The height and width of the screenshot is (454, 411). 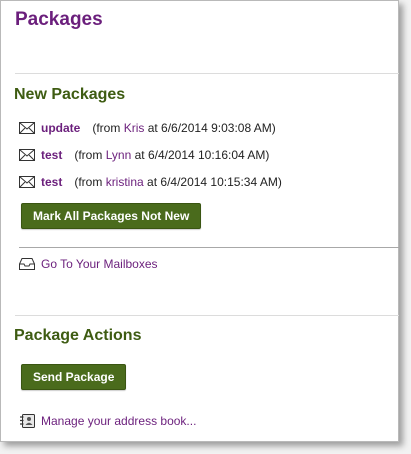 What do you see at coordinates (214, 182) in the screenshot?
I see `package-timestamp: at 6/4/2014 10:15:34 AM)` at bounding box center [214, 182].